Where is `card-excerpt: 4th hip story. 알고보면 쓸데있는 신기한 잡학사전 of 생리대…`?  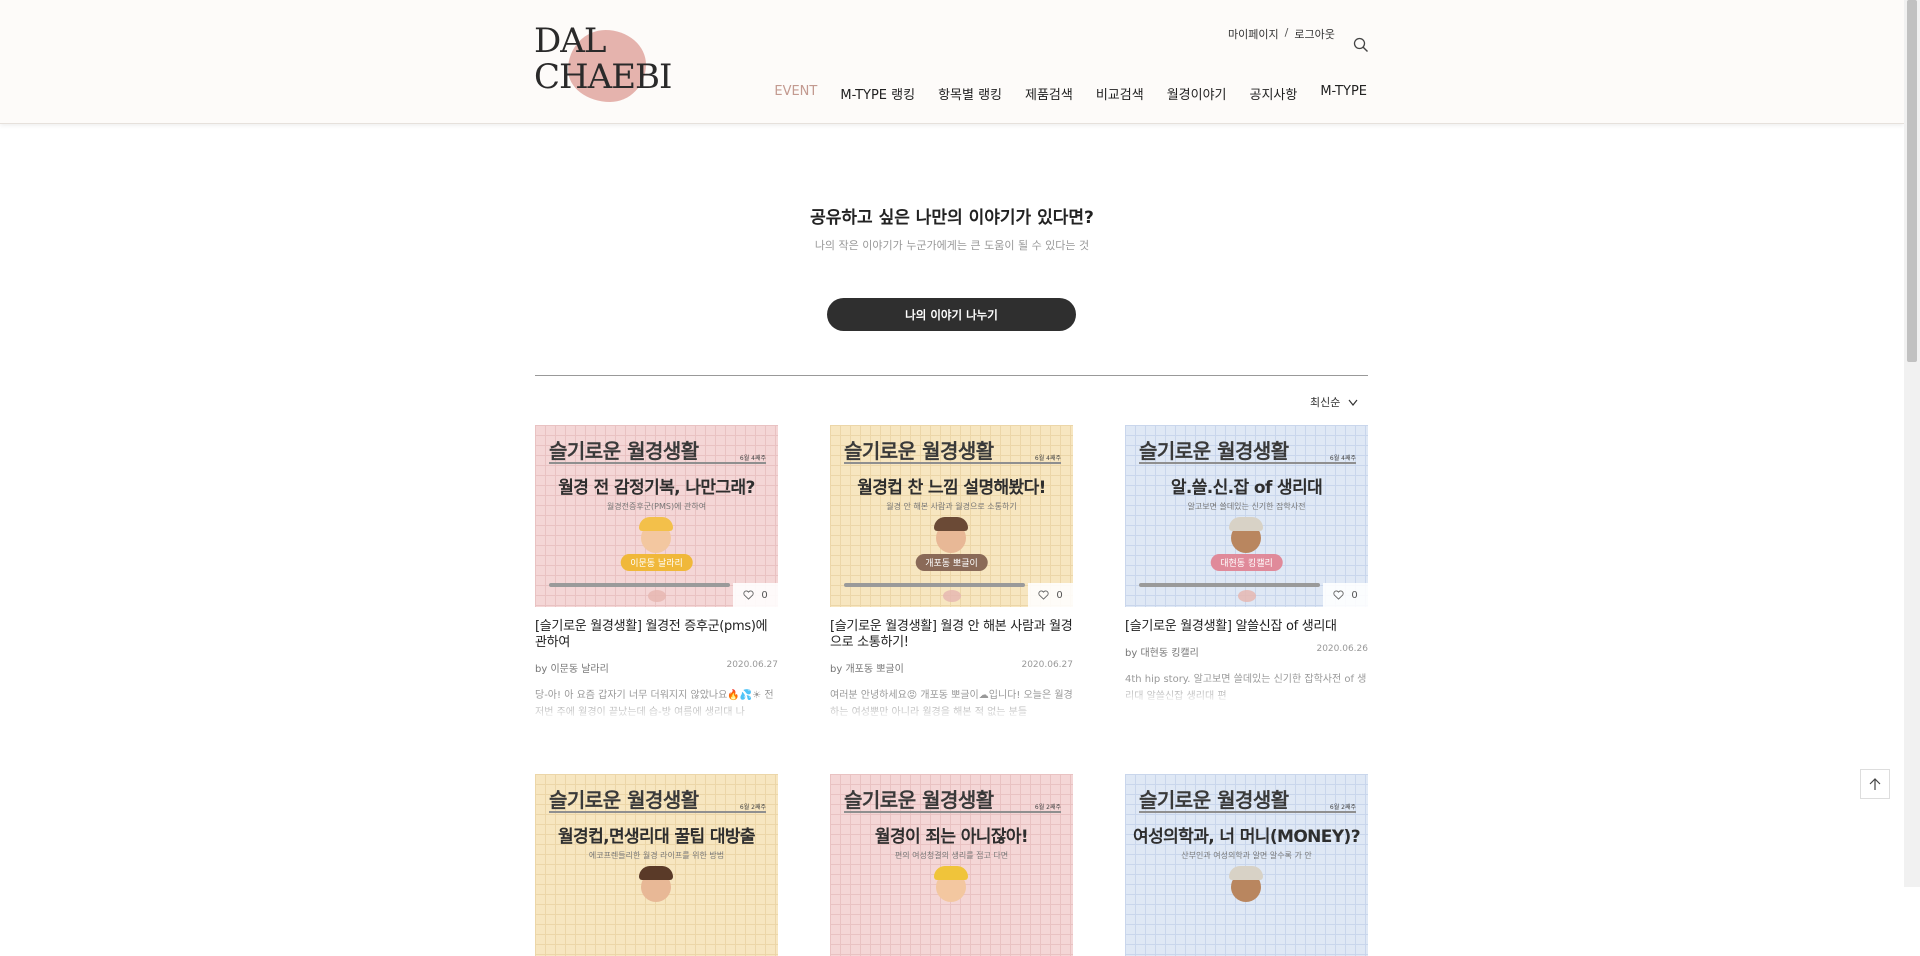 card-excerpt: 4th hip story. 알고보면 쓸데있는 신기한 잡학사전 of 생리대… is located at coordinates (1246, 688).